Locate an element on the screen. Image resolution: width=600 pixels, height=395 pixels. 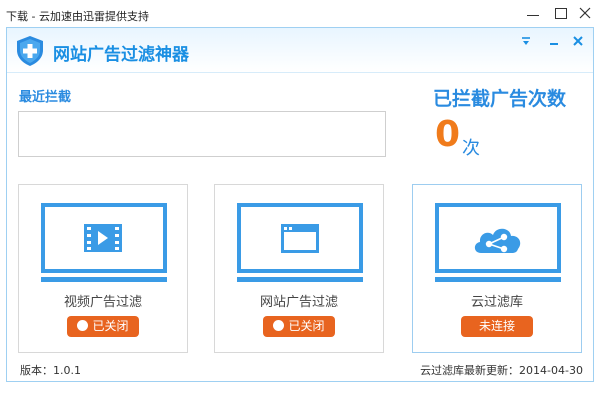
video-filter-toggle: 已关闭 is located at coordinates (103, 326).